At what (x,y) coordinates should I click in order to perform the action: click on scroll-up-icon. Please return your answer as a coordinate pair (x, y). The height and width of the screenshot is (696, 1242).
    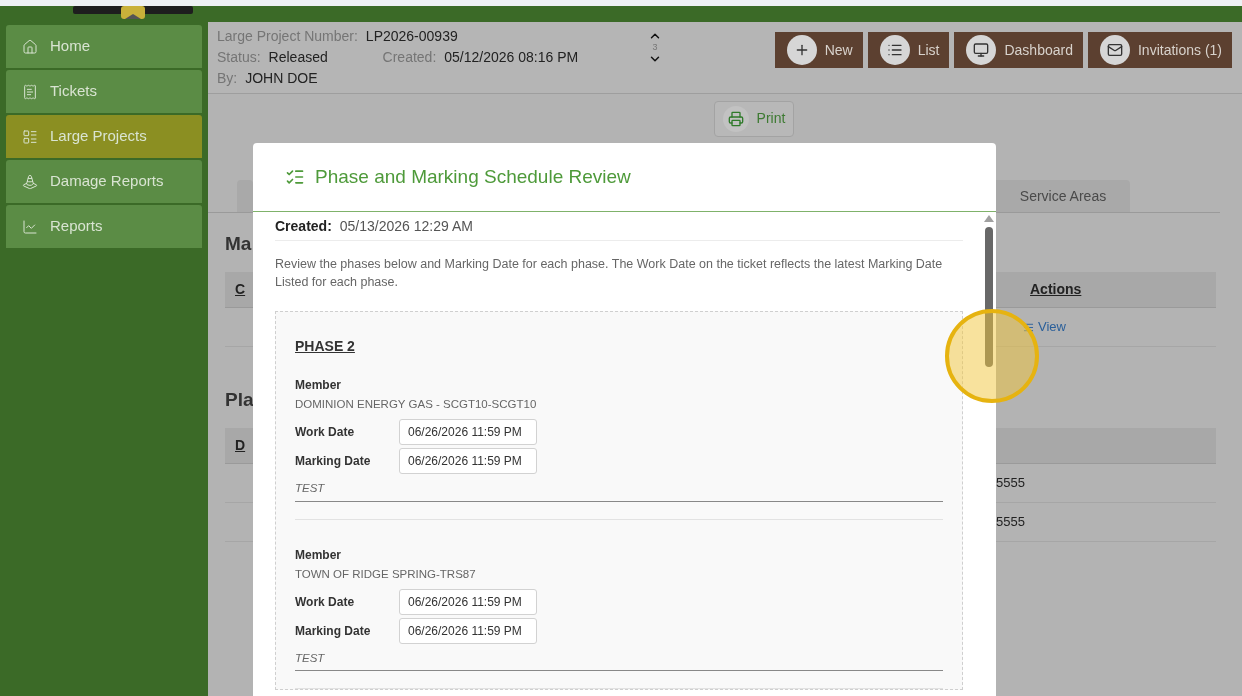
    Looking at the image, I should click on (989, 218).